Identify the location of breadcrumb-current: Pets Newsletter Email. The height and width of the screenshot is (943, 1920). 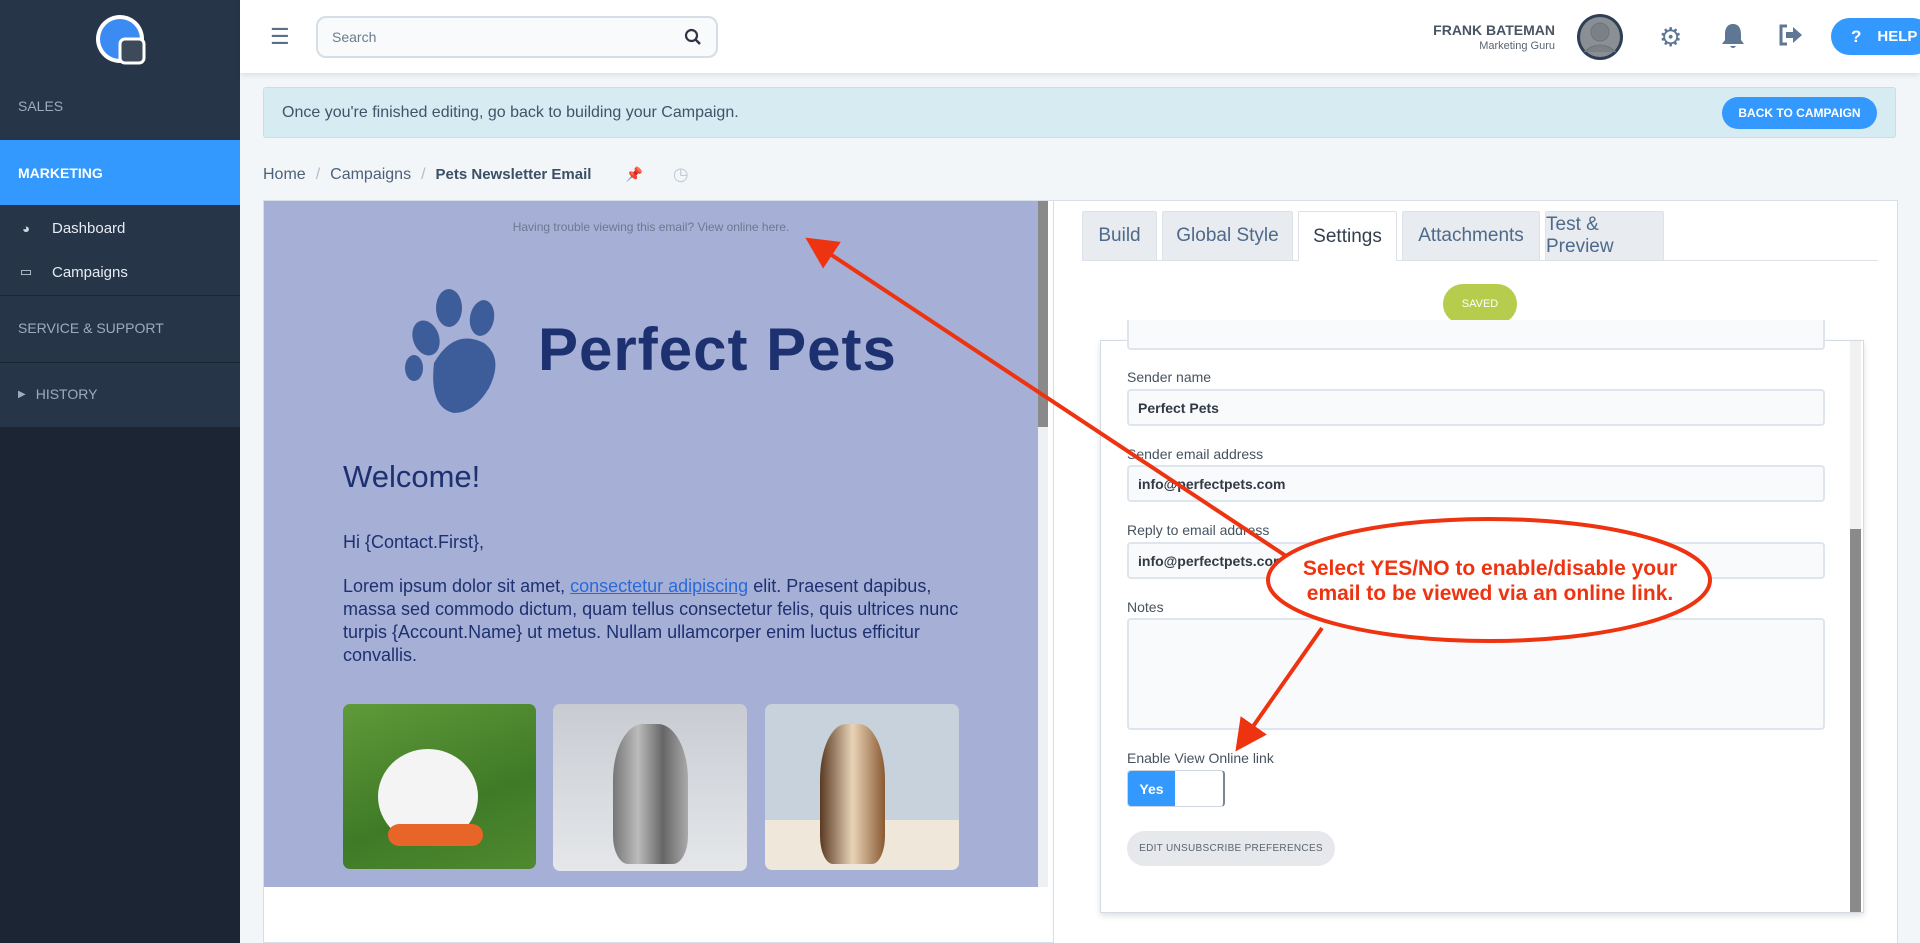
(513, 174).